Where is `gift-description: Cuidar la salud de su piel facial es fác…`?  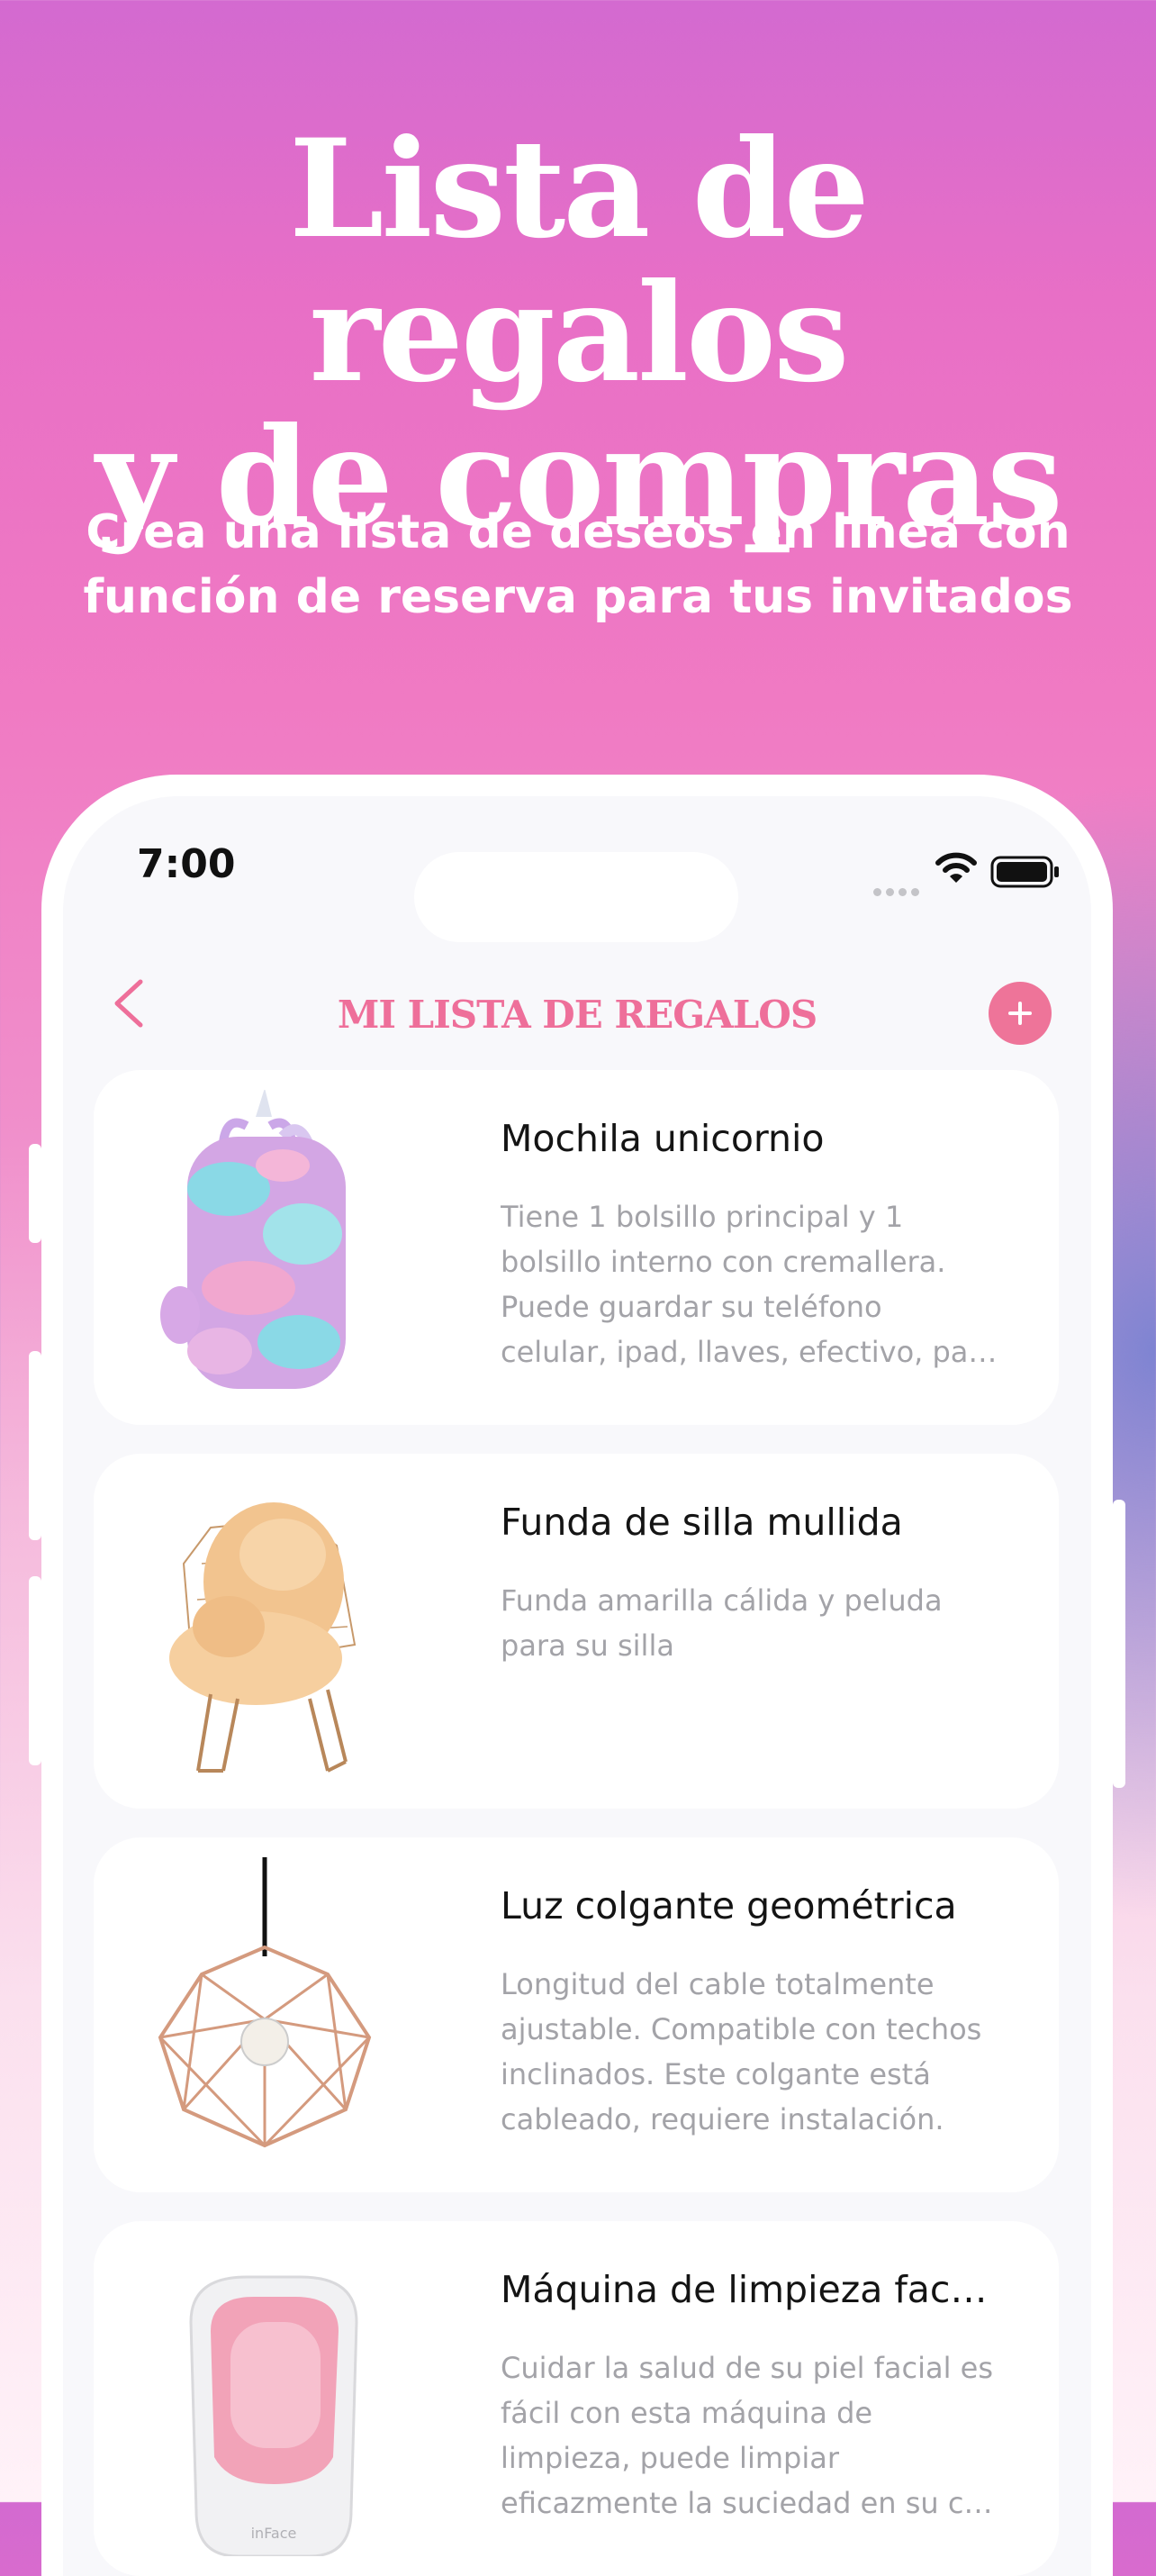
gift-description: Cuidar la salud de su piel facial es fác… is located at coordinates (747, 2435).